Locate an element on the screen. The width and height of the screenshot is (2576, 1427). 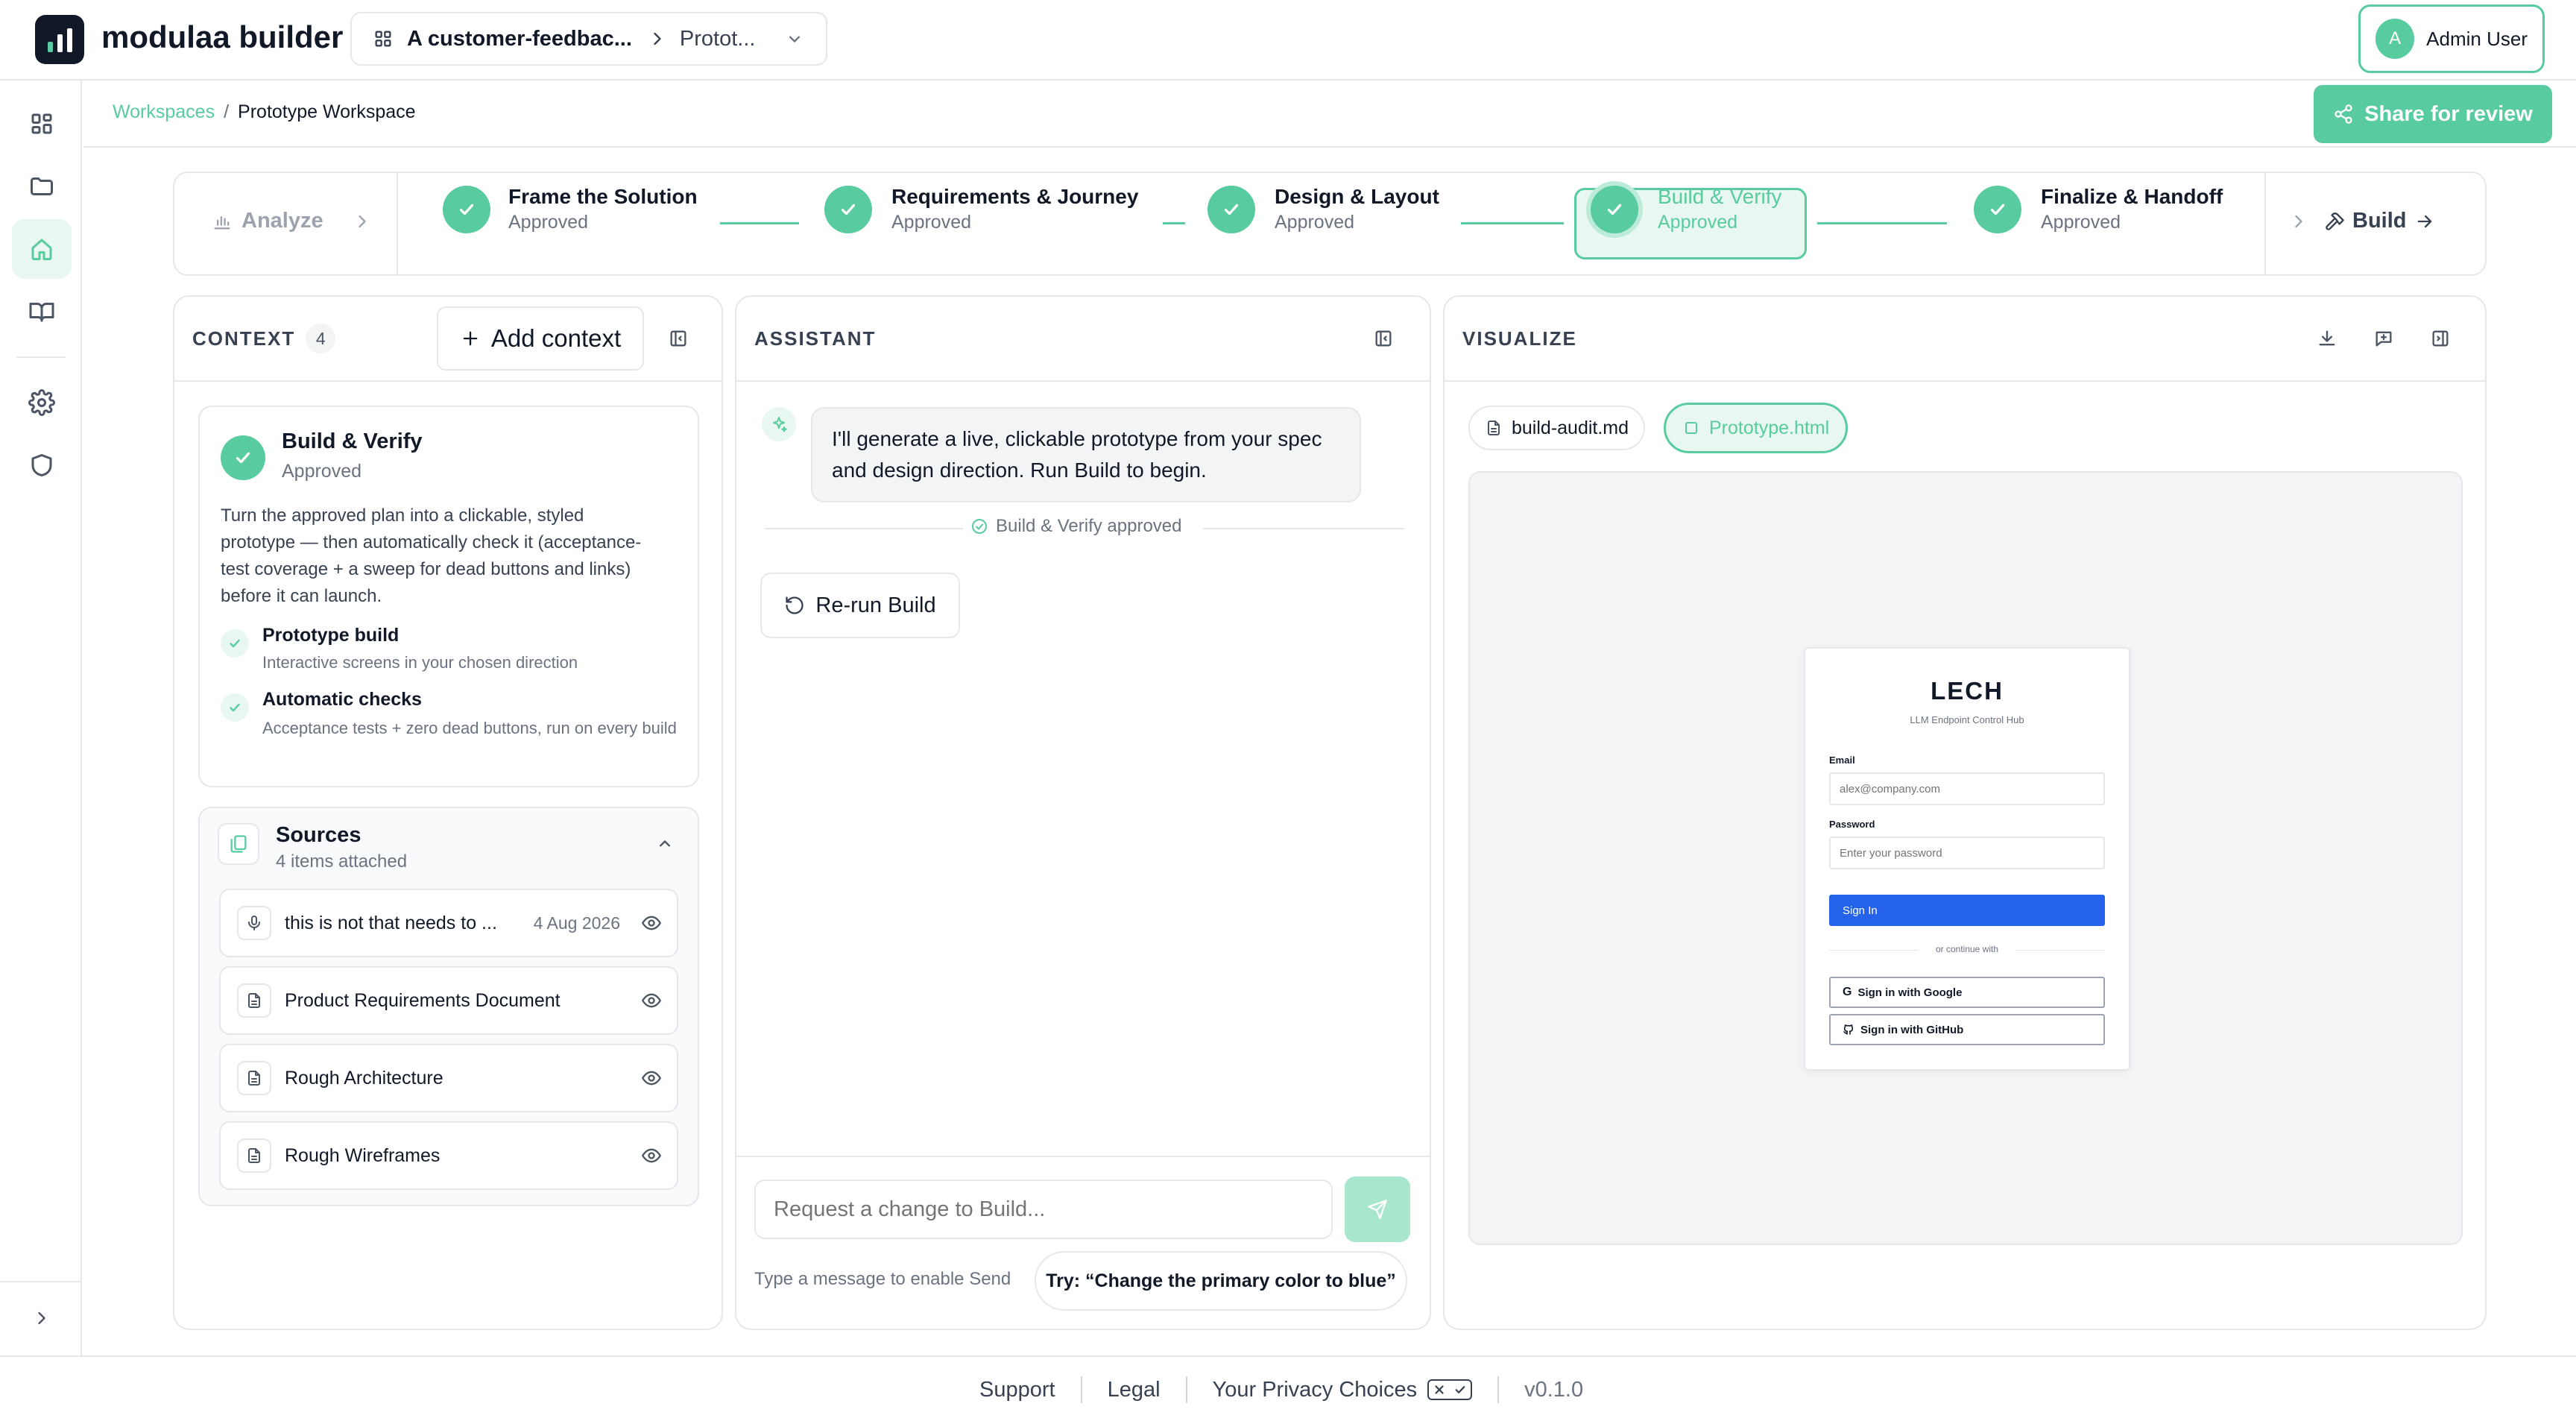
suggestion-chip-text: Try: “Change the primary color to blue” is located at coordinates (1221, 1280).